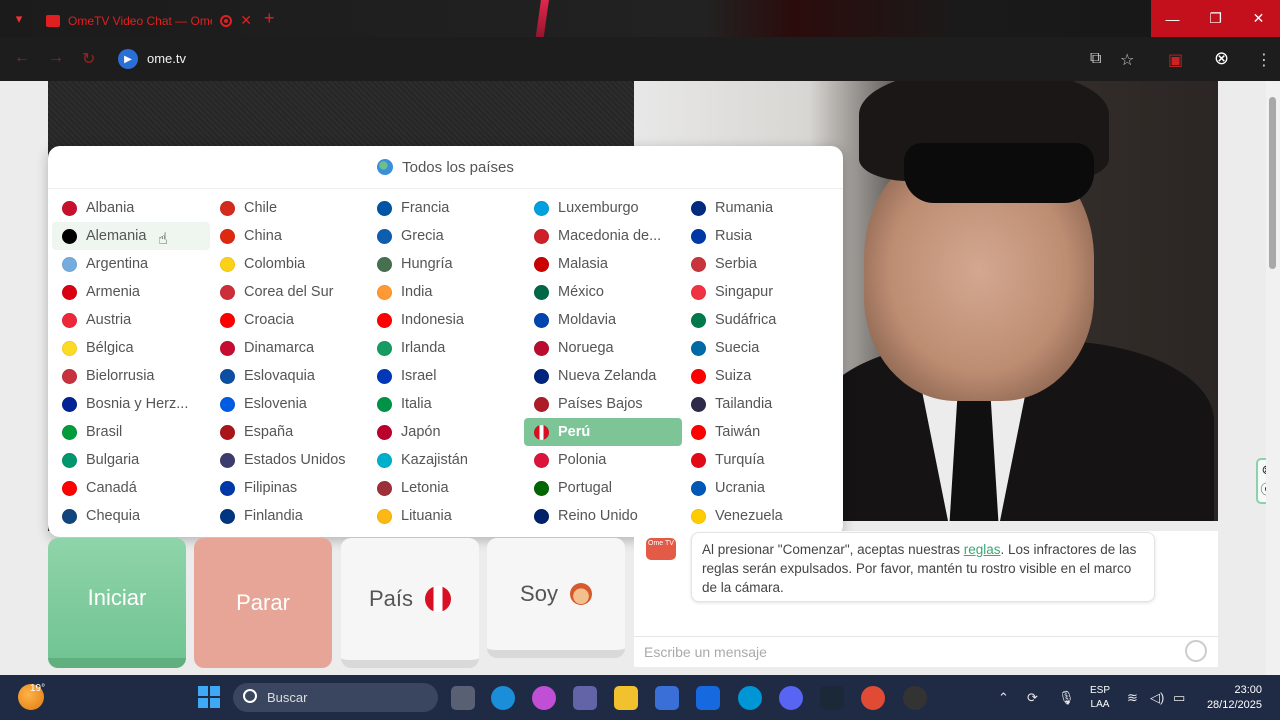  I want to click on country-option: Rumania, so click(760, 208).